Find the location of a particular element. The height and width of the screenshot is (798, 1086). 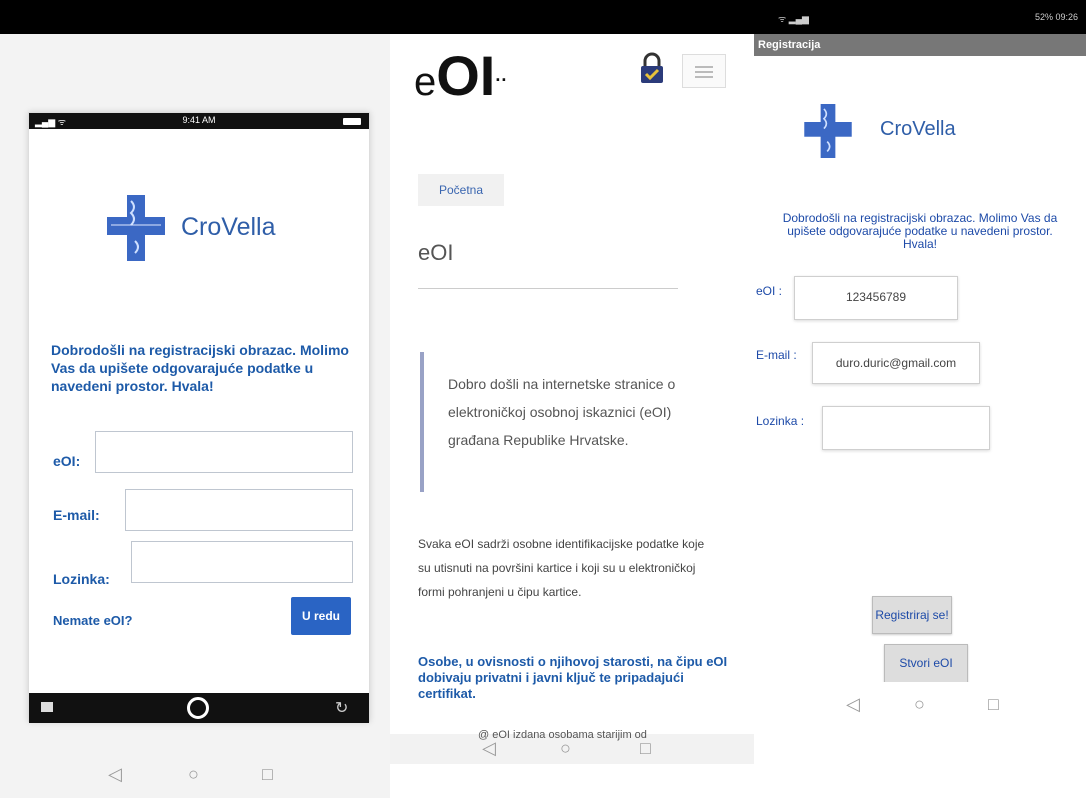

back-icon: ↻ is located at coordinates (341, 708).